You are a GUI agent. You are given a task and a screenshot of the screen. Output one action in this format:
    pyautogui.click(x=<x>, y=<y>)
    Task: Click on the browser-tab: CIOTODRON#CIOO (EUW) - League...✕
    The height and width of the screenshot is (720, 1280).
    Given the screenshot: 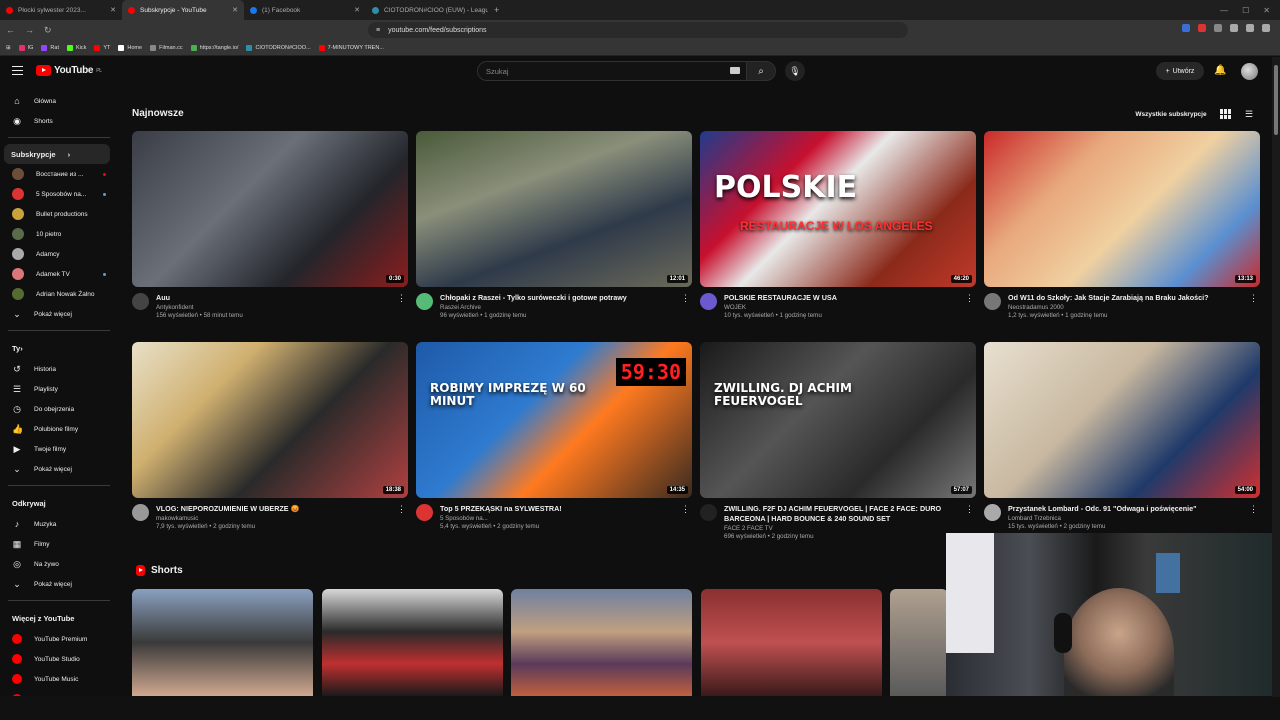 What is the action you would take?
    pyautogui.click(x=427, y=10)
    